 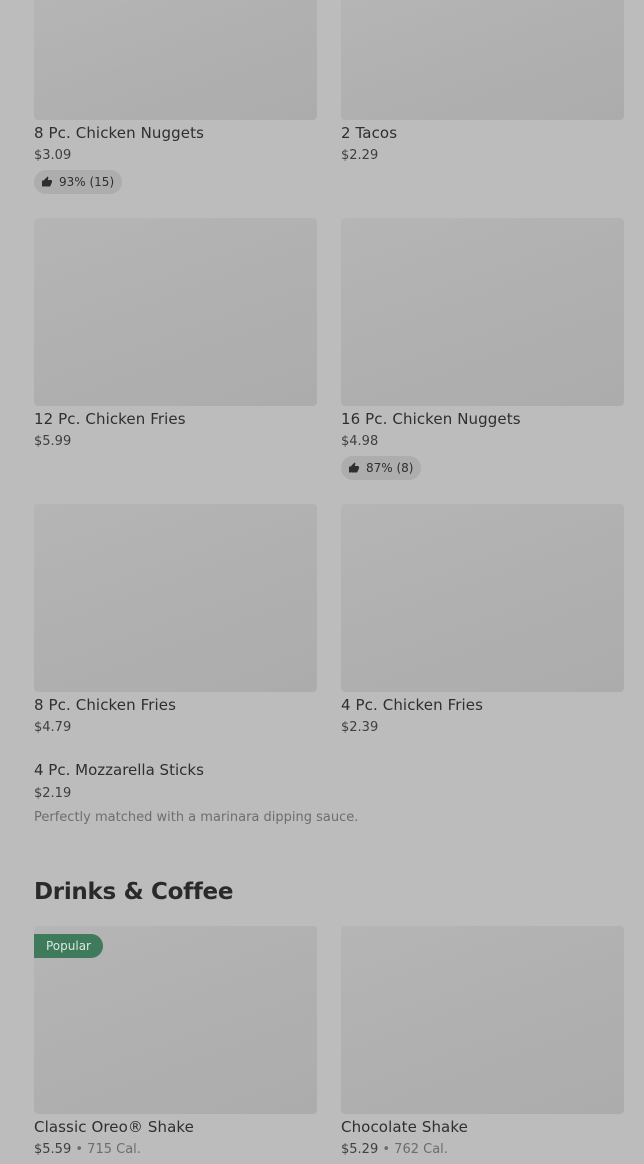 What do you see at coordinates (404, 1127) in the screenshot?
I see `item-name: Chocolate Shake` at bounding box center [404, 1127].